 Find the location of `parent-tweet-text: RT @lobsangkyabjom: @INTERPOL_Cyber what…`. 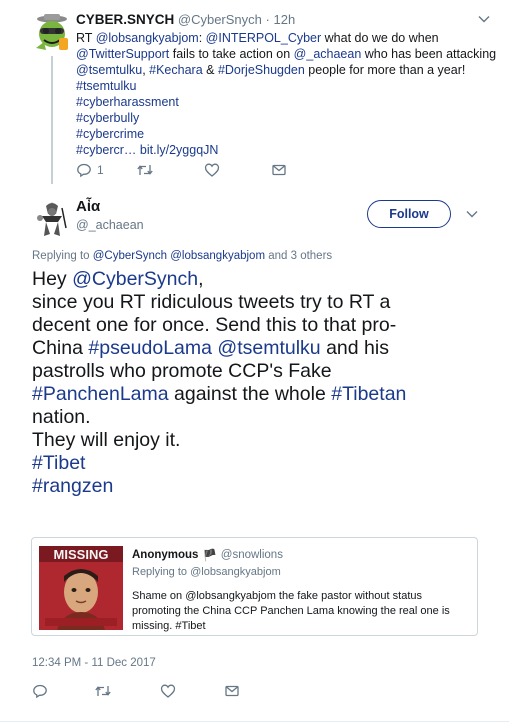

parent-tweet-text: RT @lobsangkyabjom: @INTERPOL_Cyber what… is located at coordinates (286, 94).